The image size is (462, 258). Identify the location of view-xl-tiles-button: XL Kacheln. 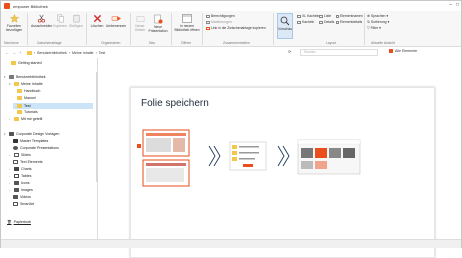
(308, 16).